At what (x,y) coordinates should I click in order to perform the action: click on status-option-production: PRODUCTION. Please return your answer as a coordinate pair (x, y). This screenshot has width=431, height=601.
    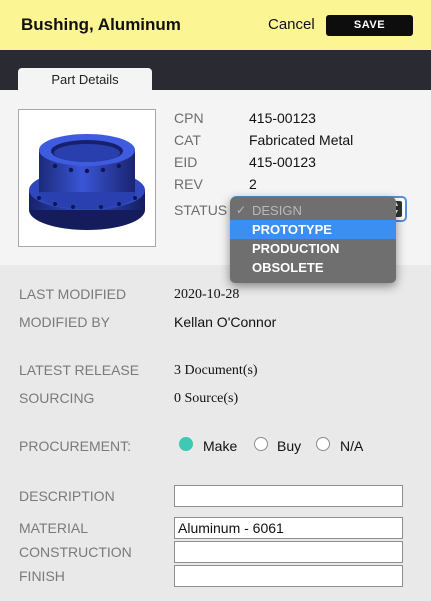
    Looking at the image, I should click on (313, 248).